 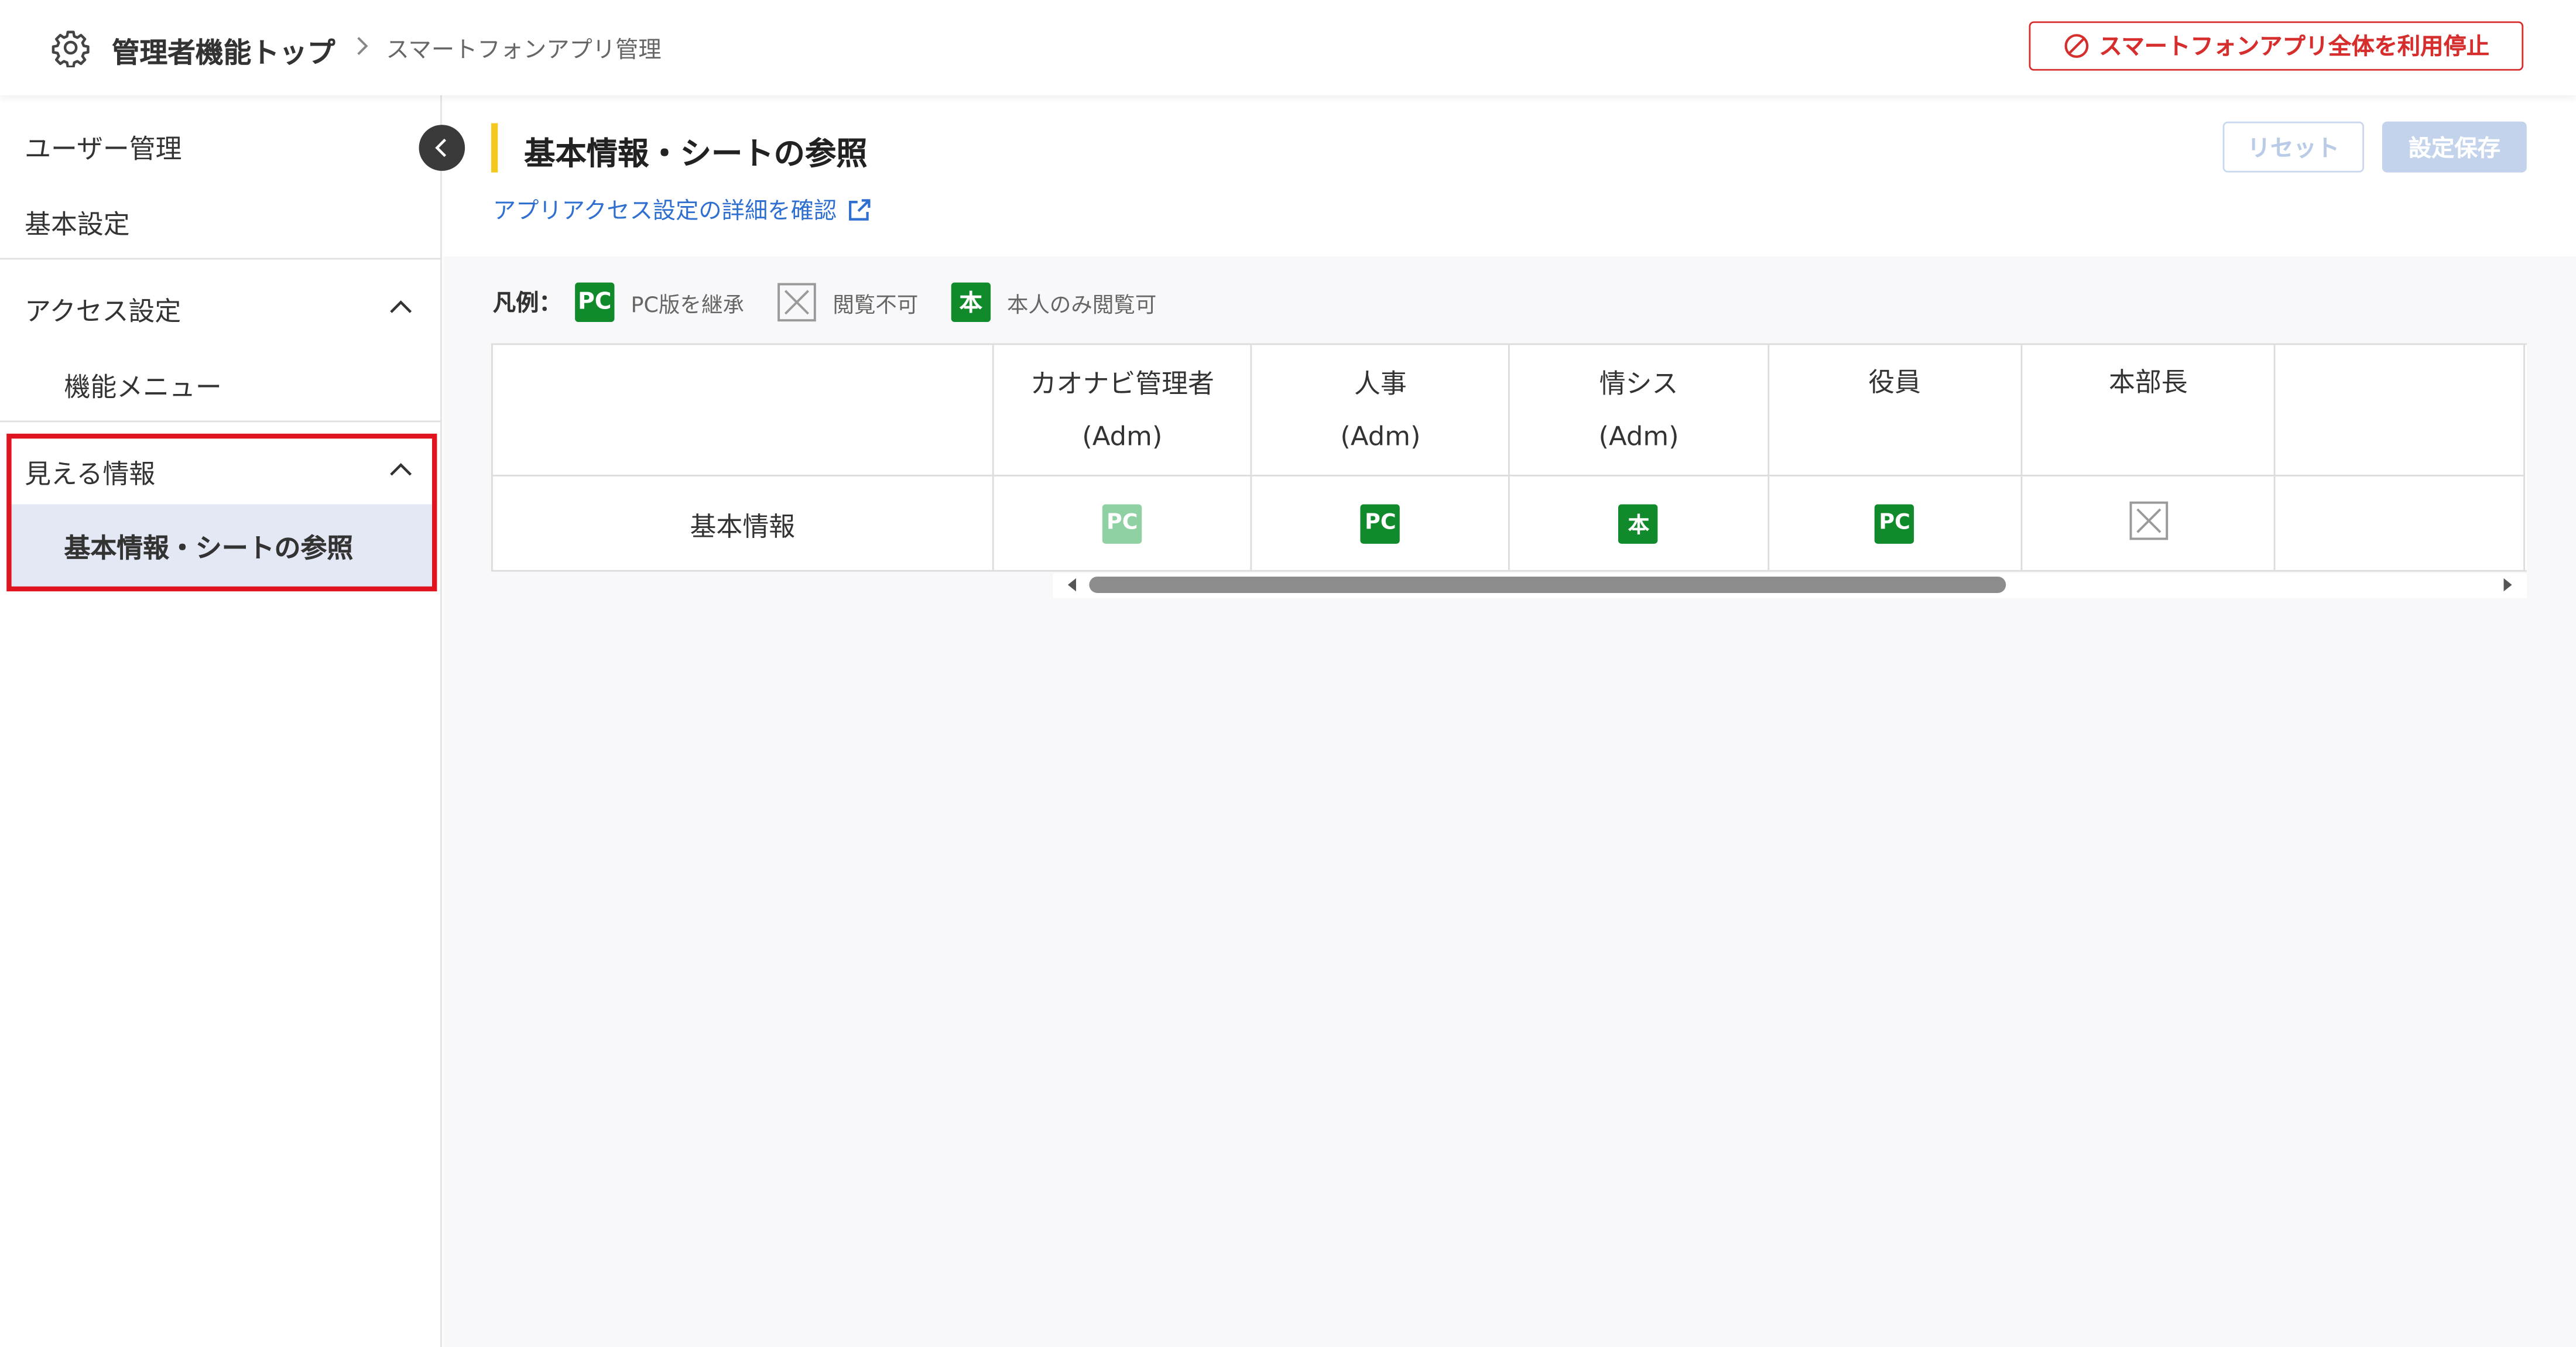 What do you see at coordinates (1072, 585) in the screenshot?
I see `scroll-left-arrow-icon` at bounding box center [1072, 585].